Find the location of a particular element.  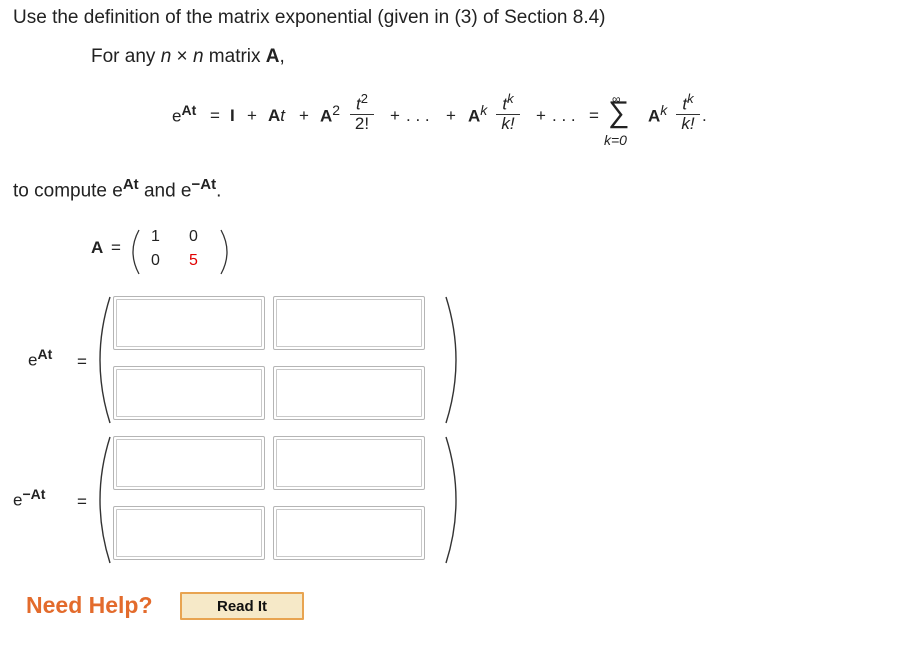

eAt-cell-21-frame is located at coordinates (189, 393).